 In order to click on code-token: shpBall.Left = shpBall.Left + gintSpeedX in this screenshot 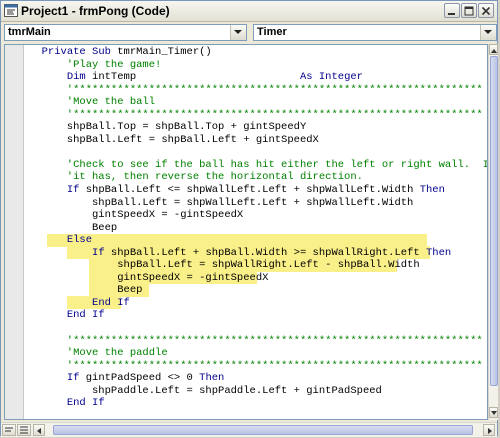, I will do `click(174, 139)`.